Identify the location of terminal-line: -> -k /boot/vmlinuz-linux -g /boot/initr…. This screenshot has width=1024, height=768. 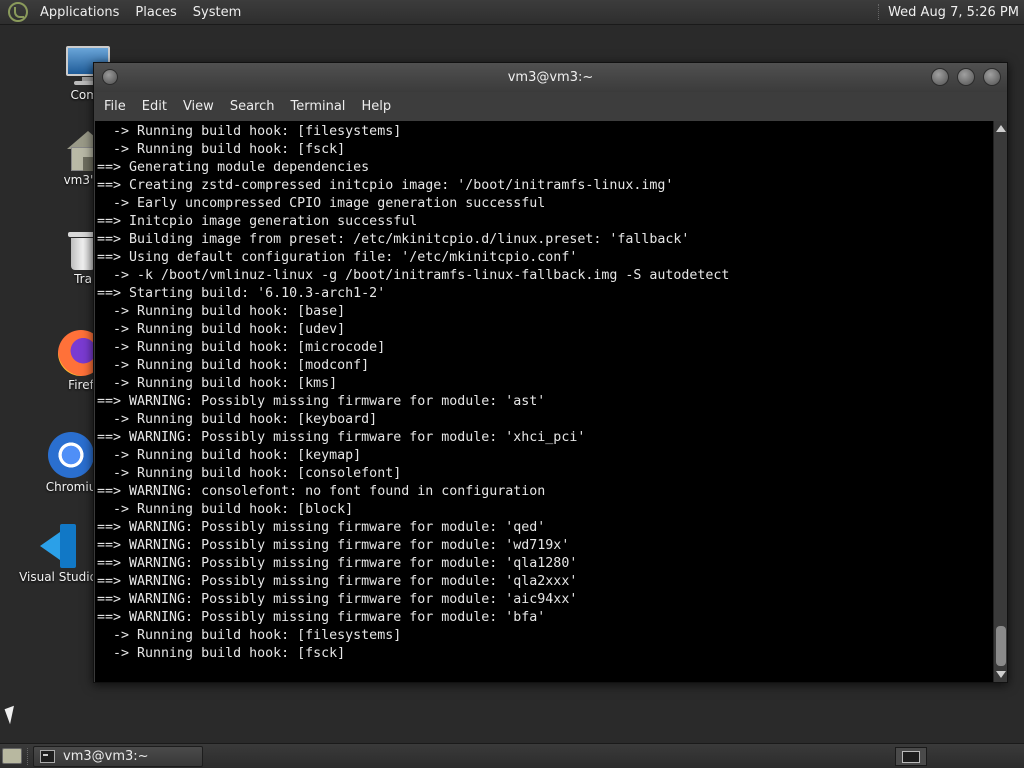
(413, 275).